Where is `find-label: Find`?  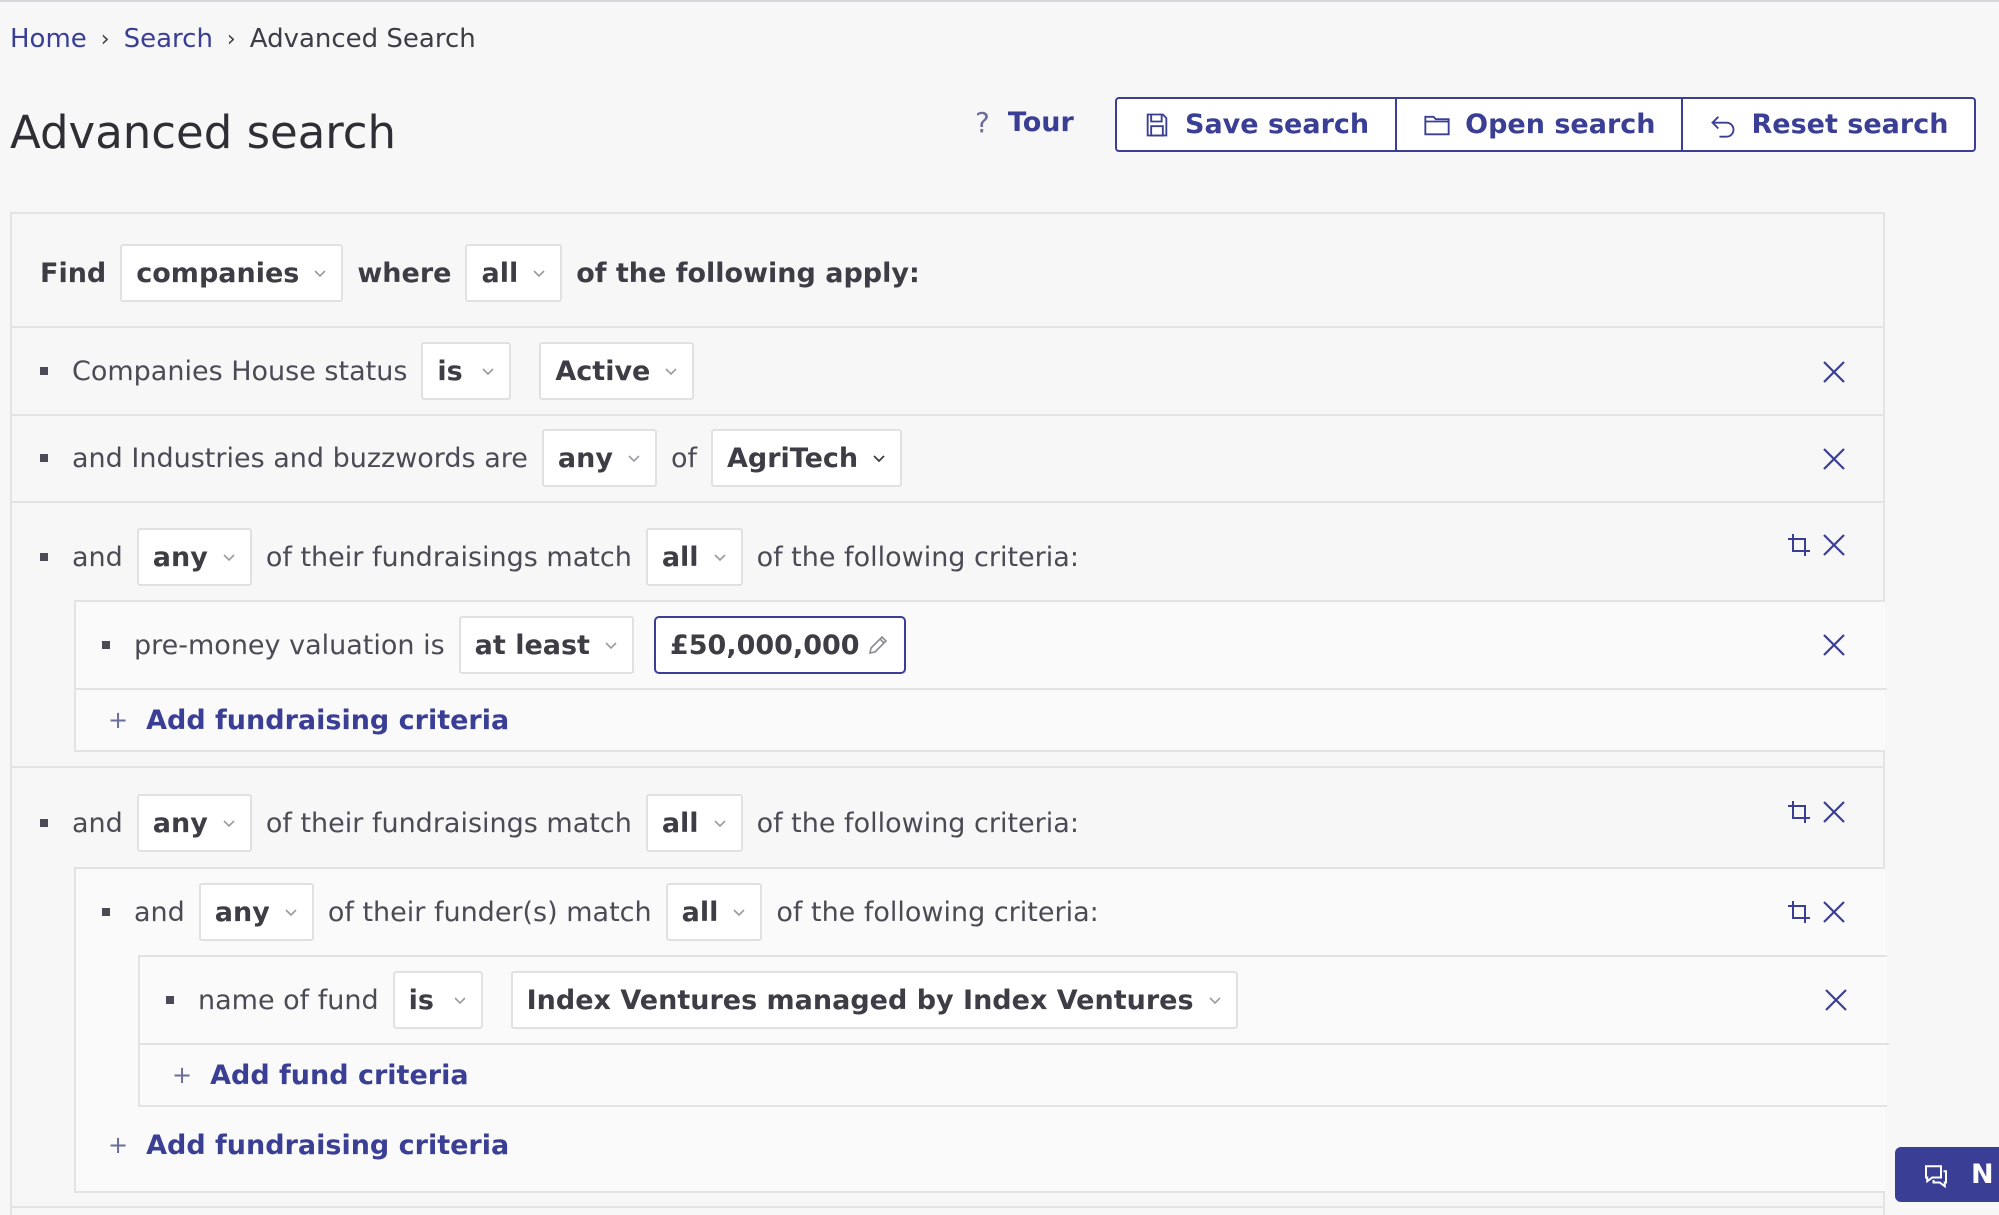 find-label: Find is located at coordinates (73, 273).